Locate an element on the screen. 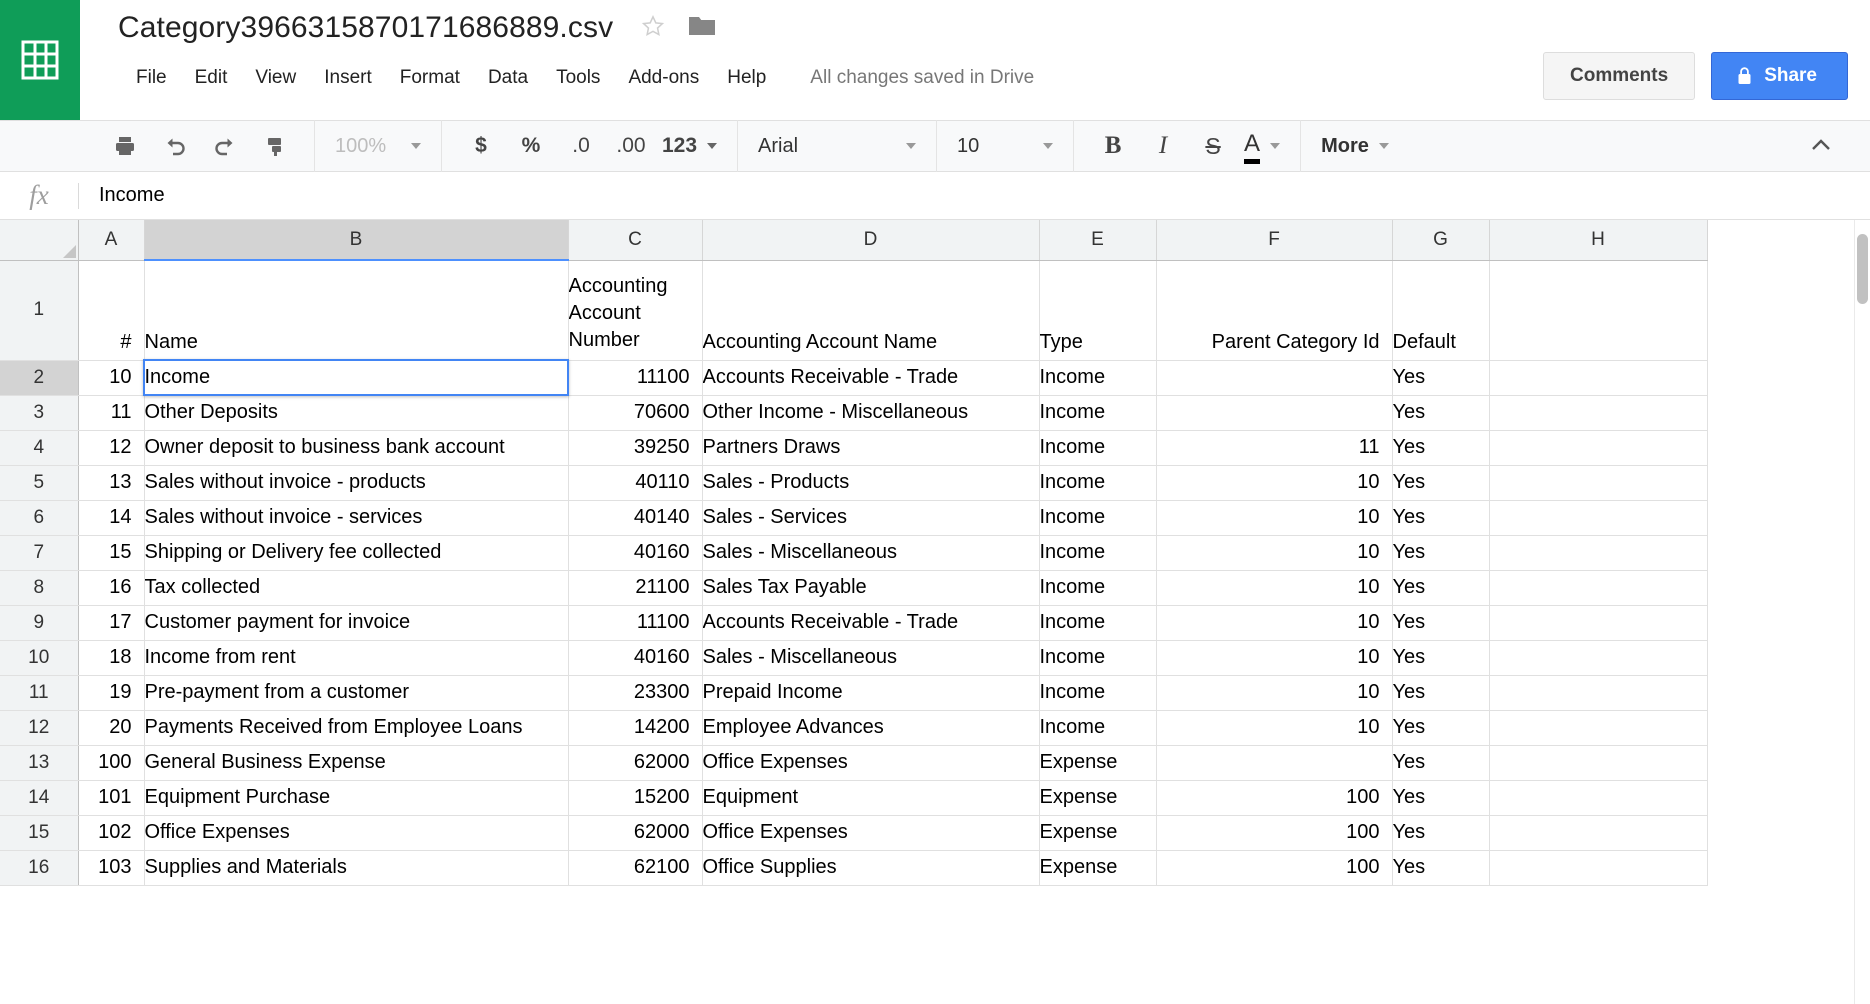 The width and height of the screenshot is (1870, 1004). cell-F9: 10 is located at coordinates (1274, 623).